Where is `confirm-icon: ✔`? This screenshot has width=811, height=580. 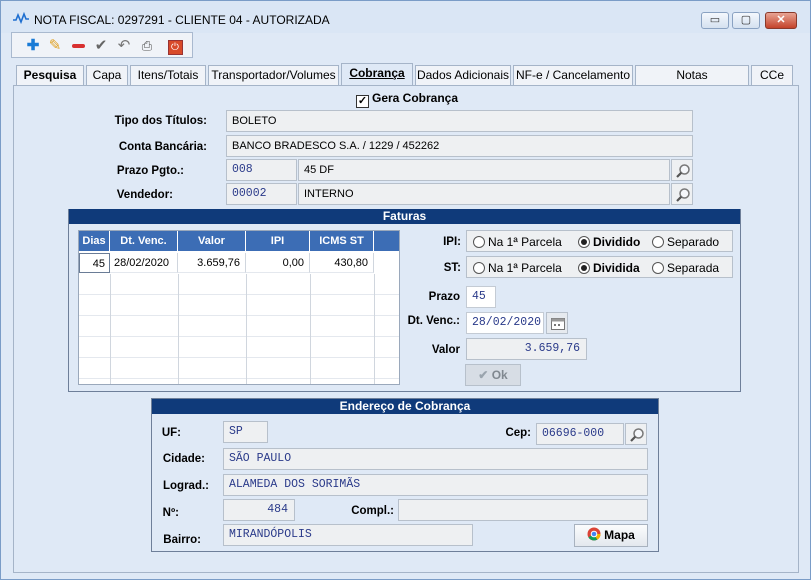
confirm-icon: ✔ is located at coordinates (101, 46).